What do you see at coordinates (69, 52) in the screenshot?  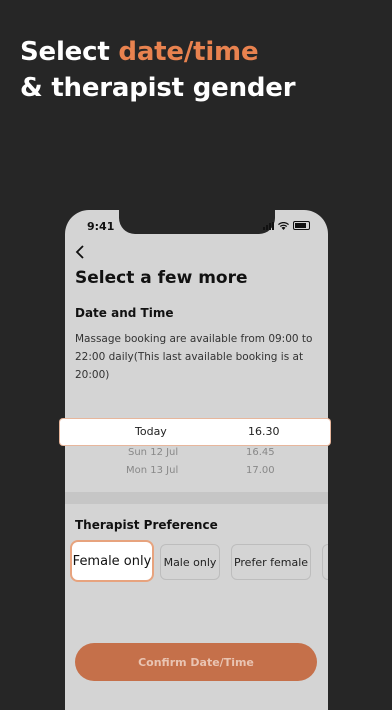 I see `headline-plain: Select` at bounding box center [69, 52].